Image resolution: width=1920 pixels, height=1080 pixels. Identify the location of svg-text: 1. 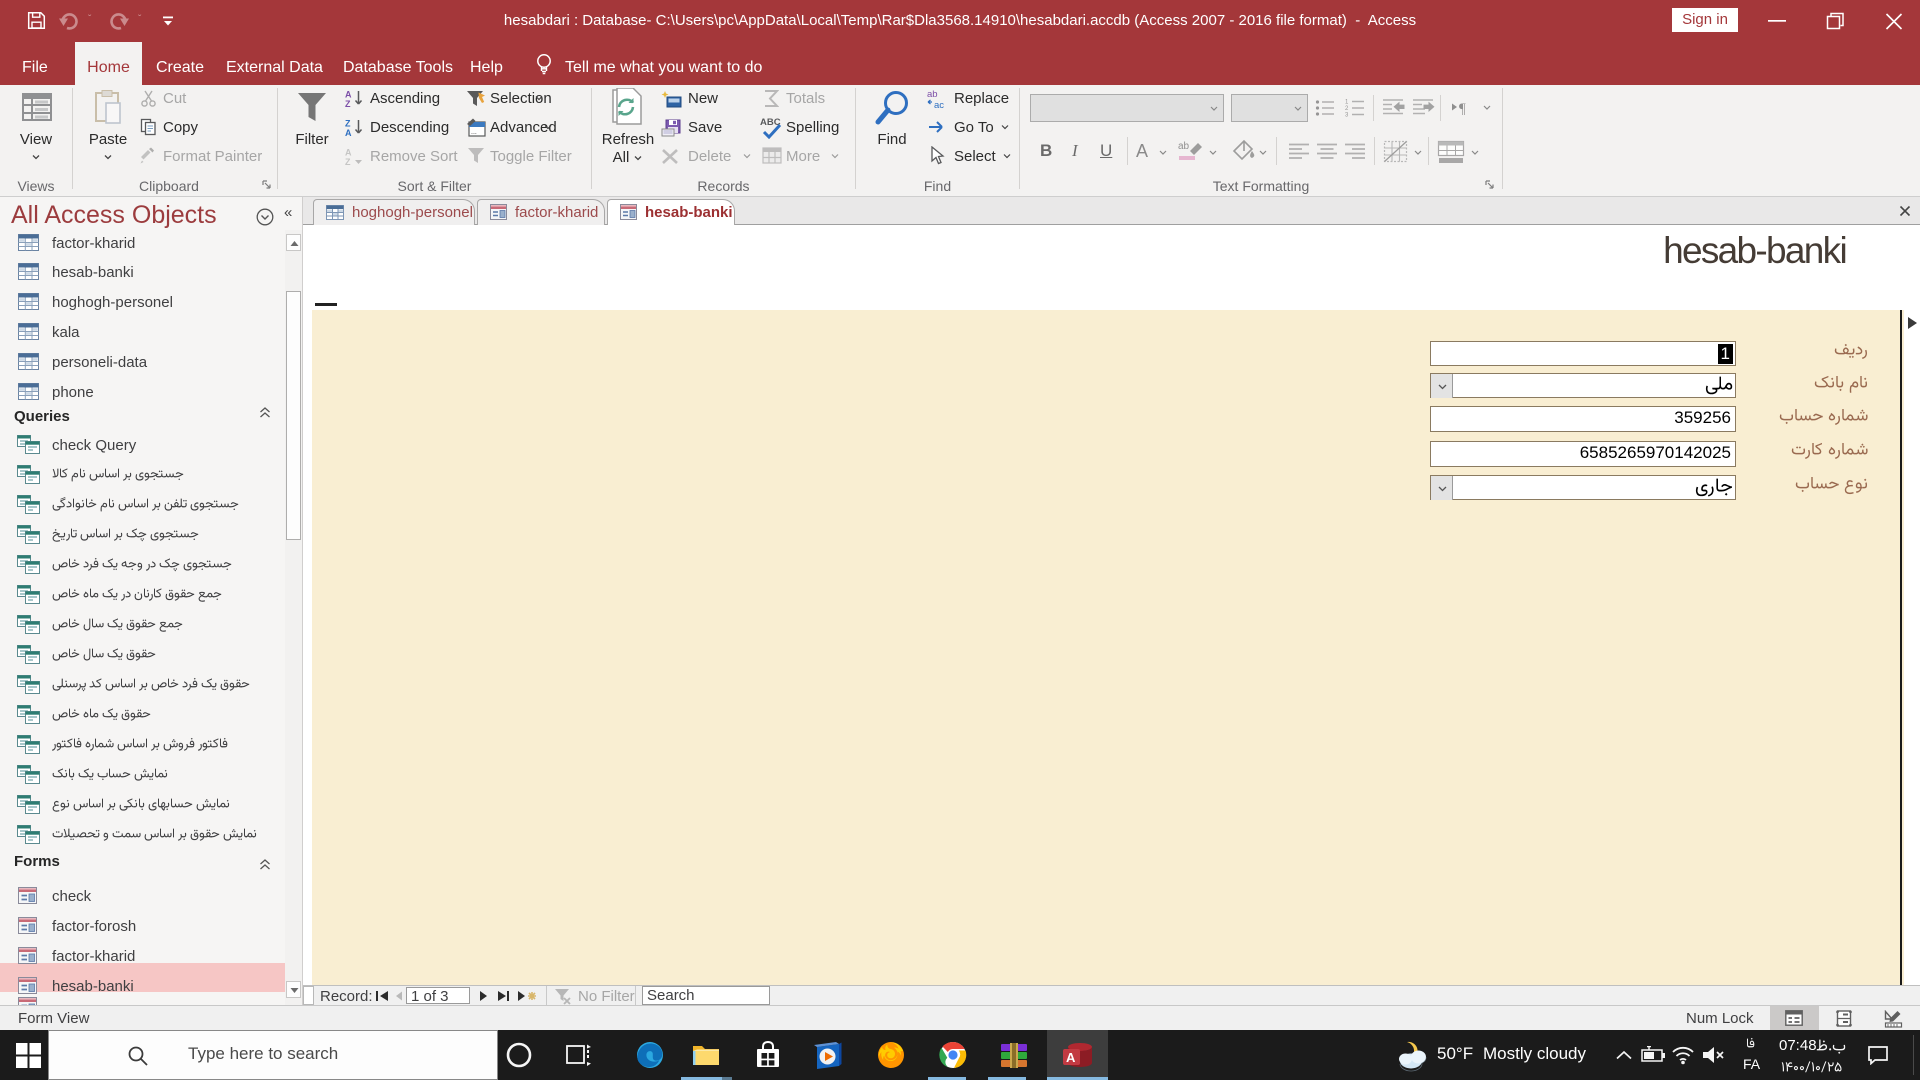
(1347, 103).